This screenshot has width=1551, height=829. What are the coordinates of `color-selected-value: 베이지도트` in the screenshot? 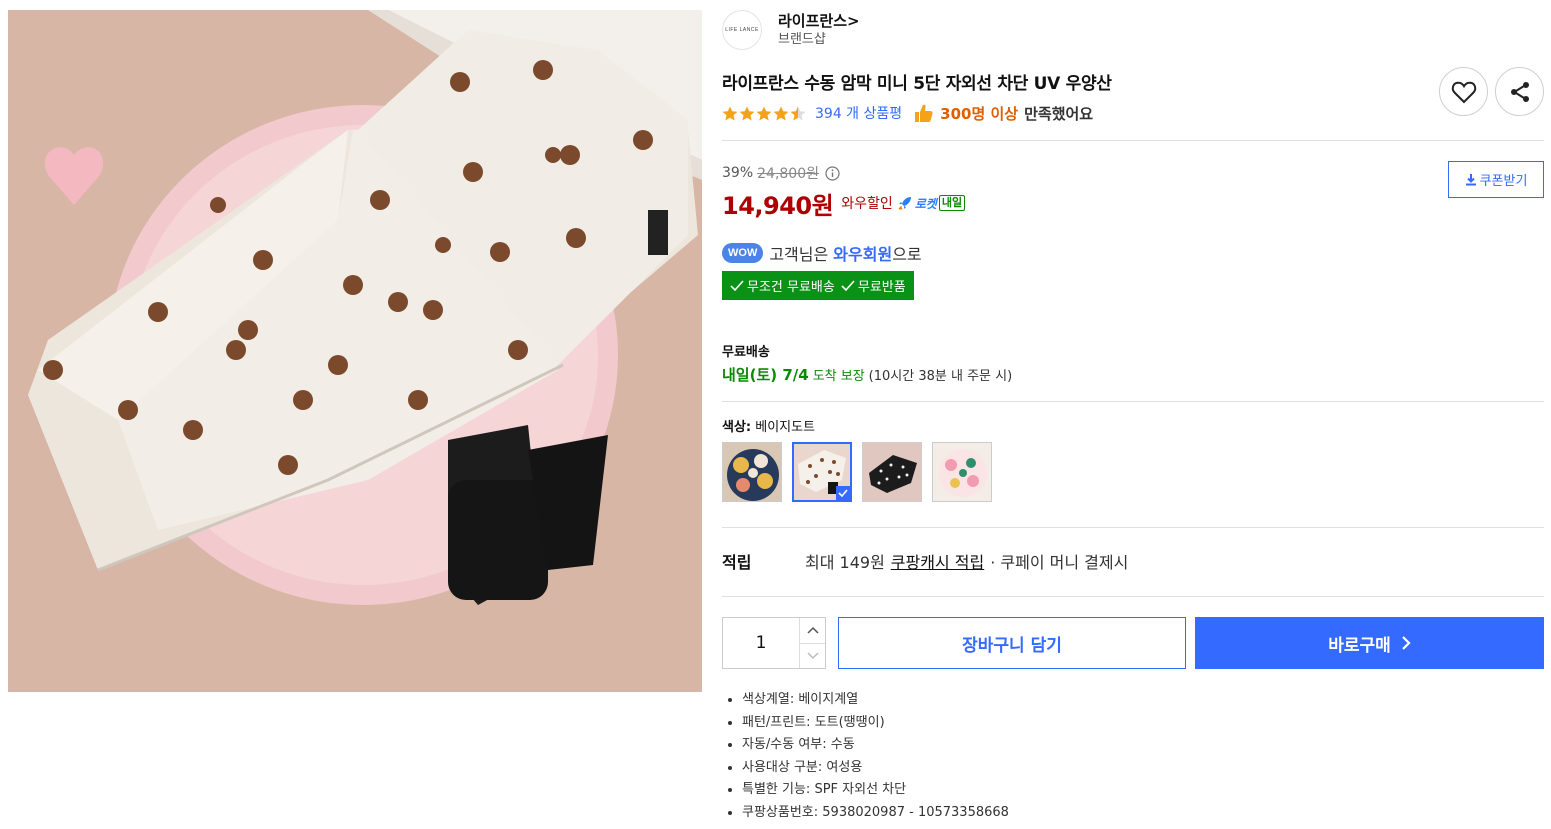 It's located at (785, 427).